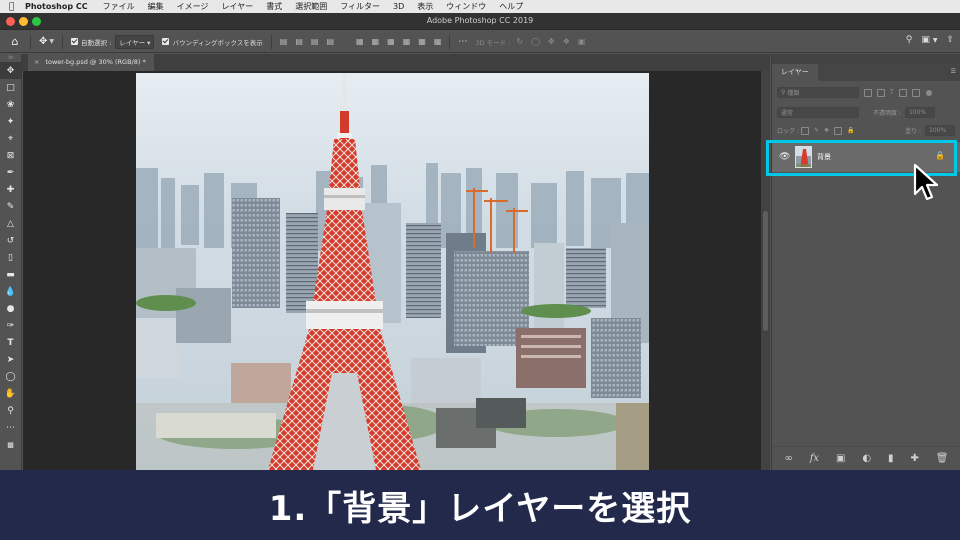  I want to click on distribute-h-icon: ▦, so click(422, 41).